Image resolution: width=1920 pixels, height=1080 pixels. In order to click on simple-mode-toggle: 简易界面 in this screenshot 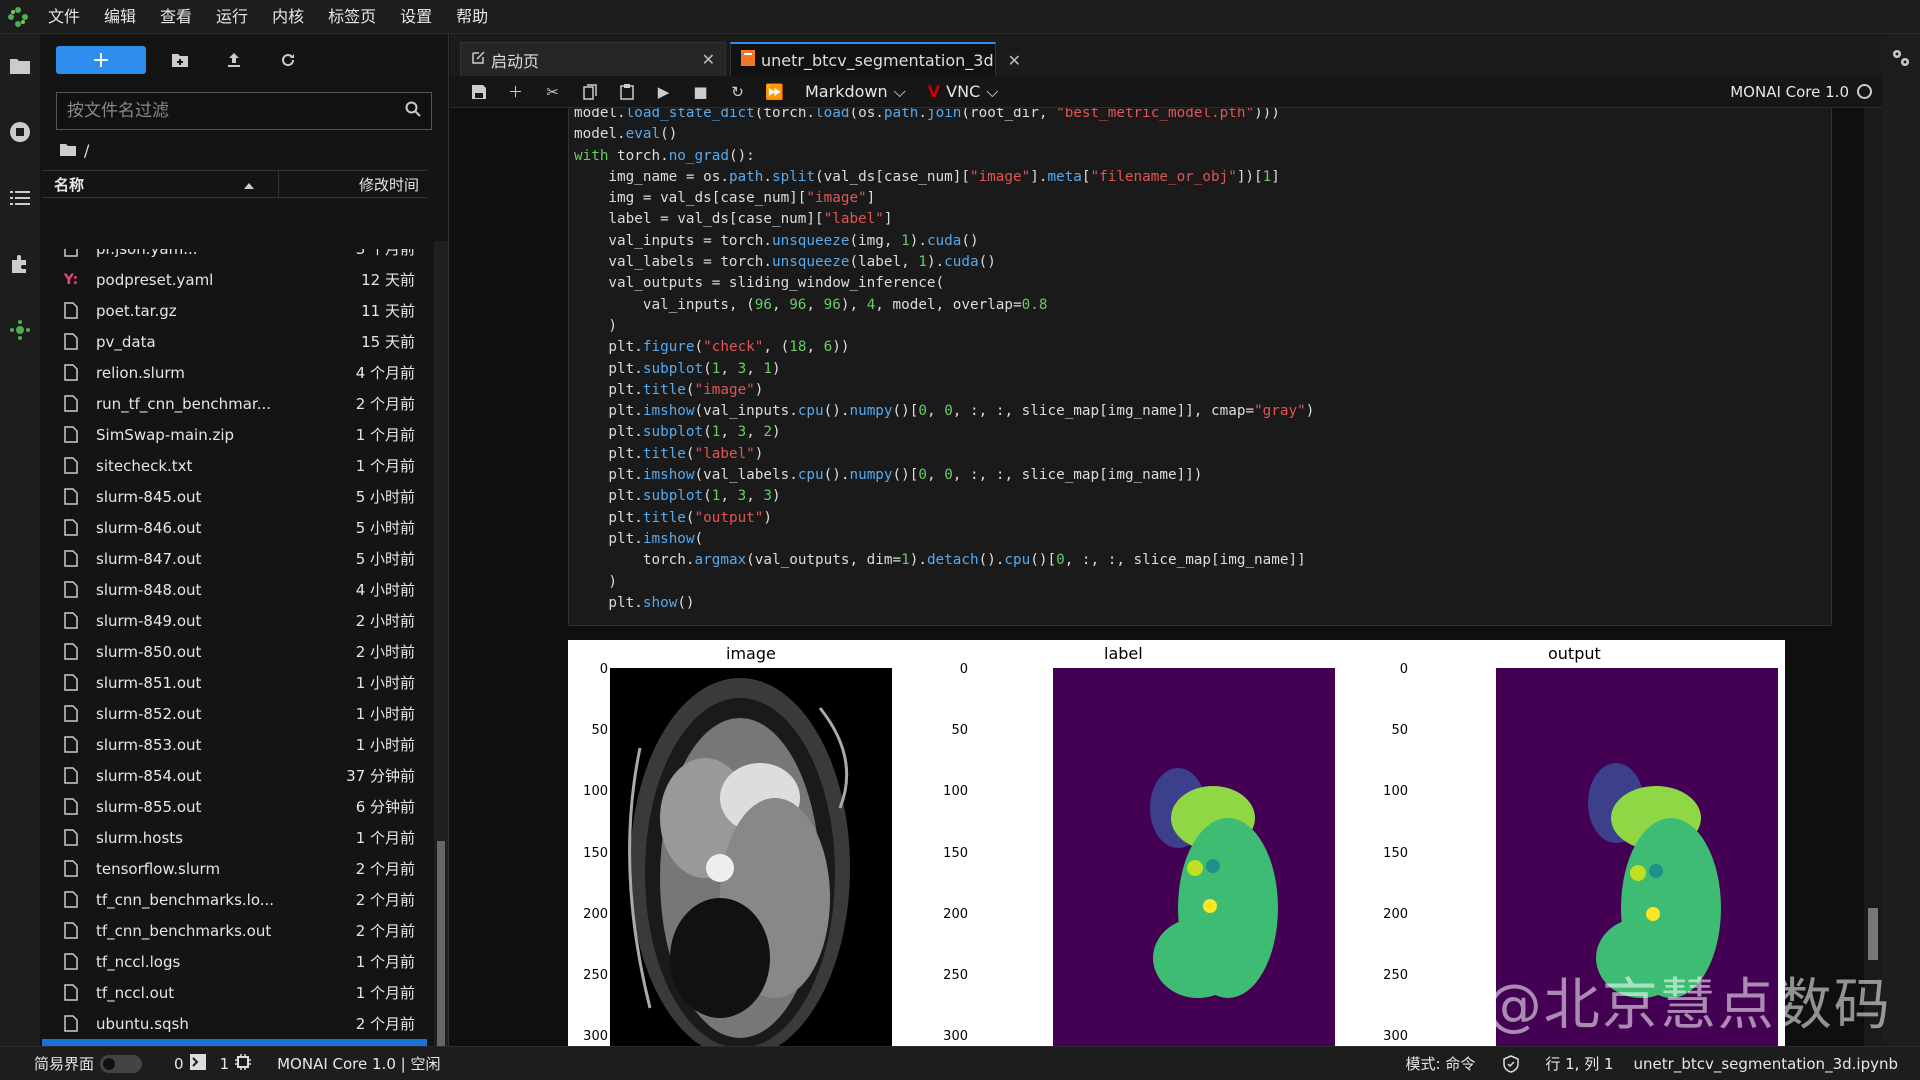, I will do `click(88, 1063)`.